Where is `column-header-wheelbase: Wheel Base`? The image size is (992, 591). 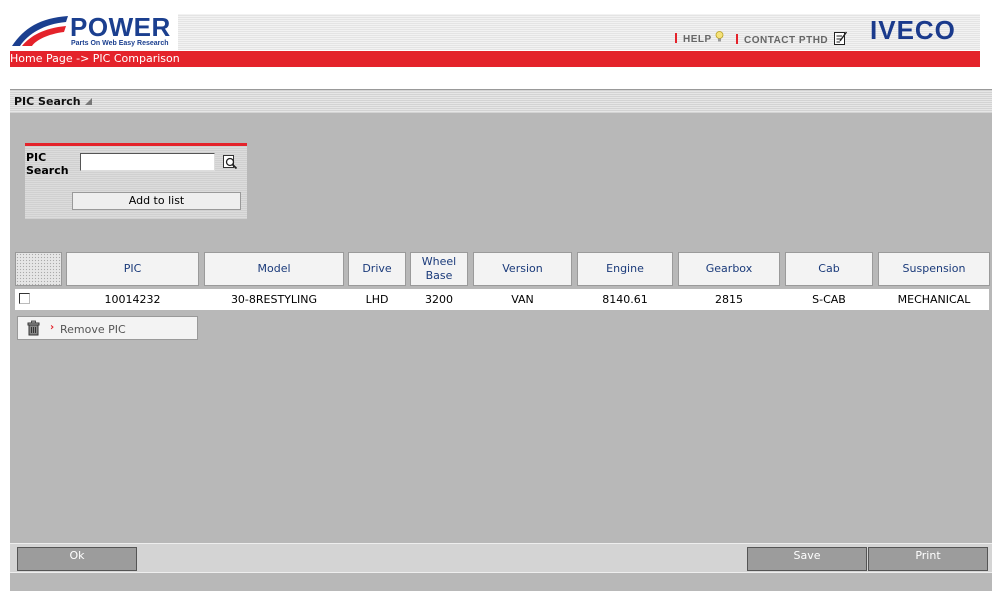
column-header-wheelbase: Wheel Base is located at coordinates (439, 269).